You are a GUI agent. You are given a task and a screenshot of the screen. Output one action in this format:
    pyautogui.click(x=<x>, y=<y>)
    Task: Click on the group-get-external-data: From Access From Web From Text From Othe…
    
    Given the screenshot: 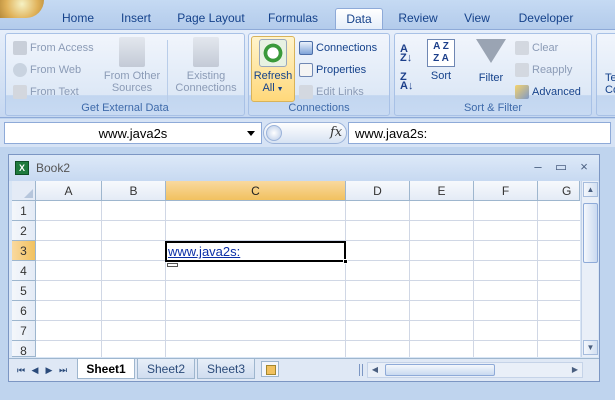 What is the action you would take?
    pyautogui.click(x=125, y=74)
    